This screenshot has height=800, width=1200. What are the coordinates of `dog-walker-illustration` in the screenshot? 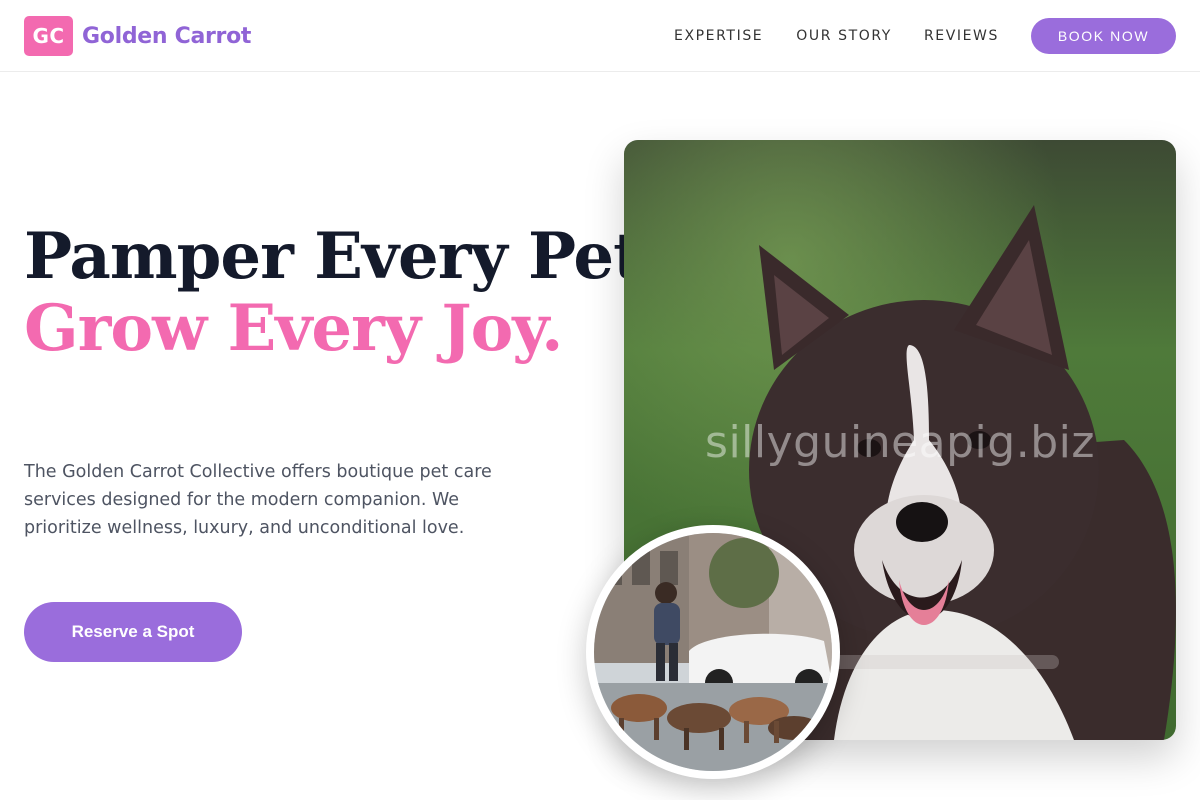 It's located at (713, 652).